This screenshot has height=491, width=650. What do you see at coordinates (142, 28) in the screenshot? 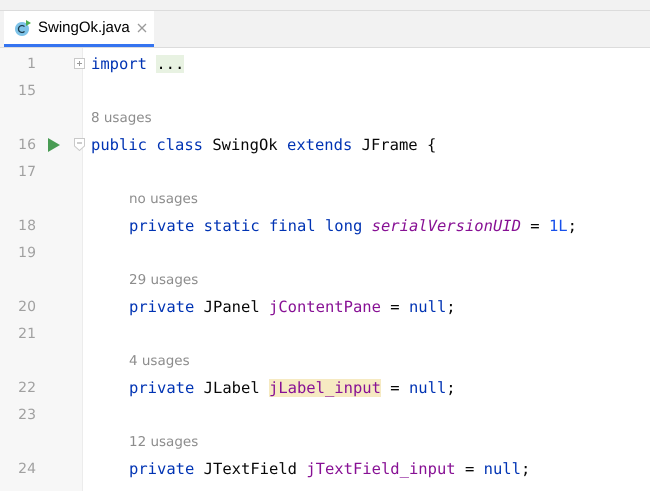
I see `close-icon` at bounding box center [142, 28].